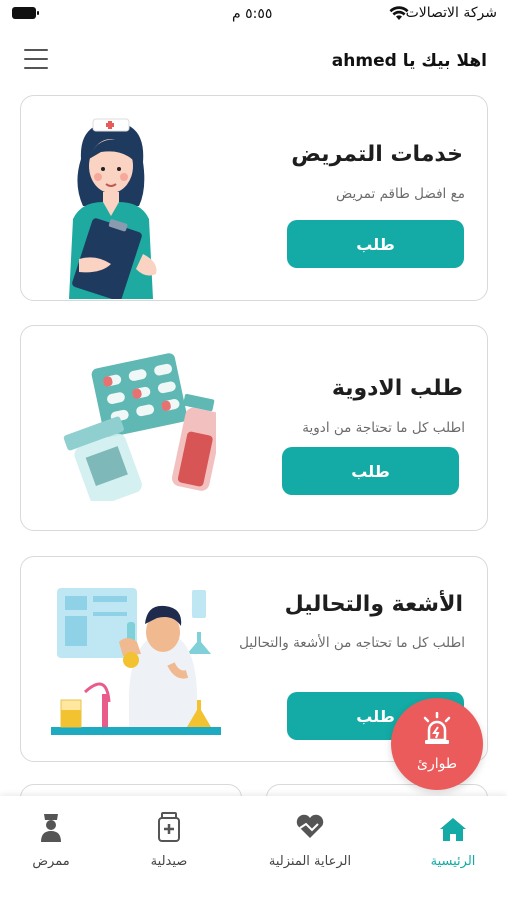  I want to click on order-nursing-button: طلب, so click(375, 244).